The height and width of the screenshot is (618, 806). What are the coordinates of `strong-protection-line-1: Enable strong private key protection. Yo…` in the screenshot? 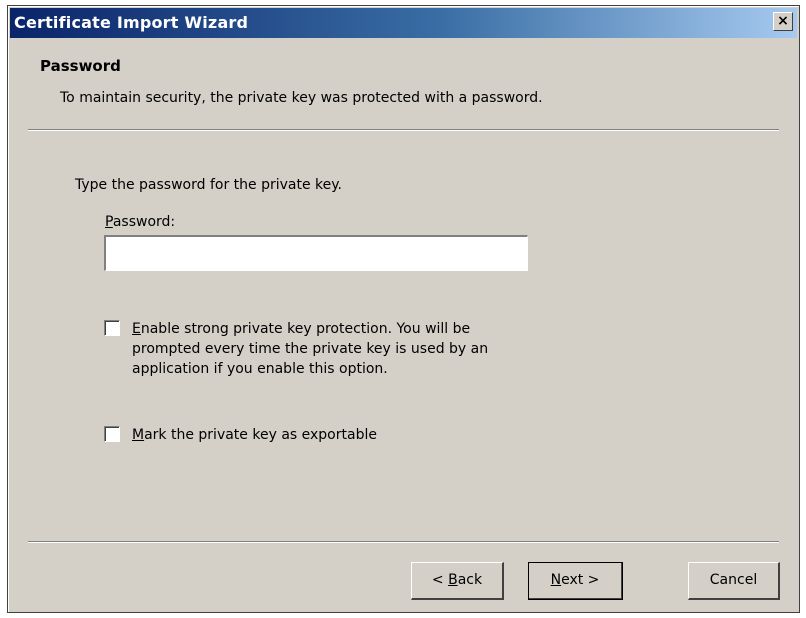 It's located at (310, 329).